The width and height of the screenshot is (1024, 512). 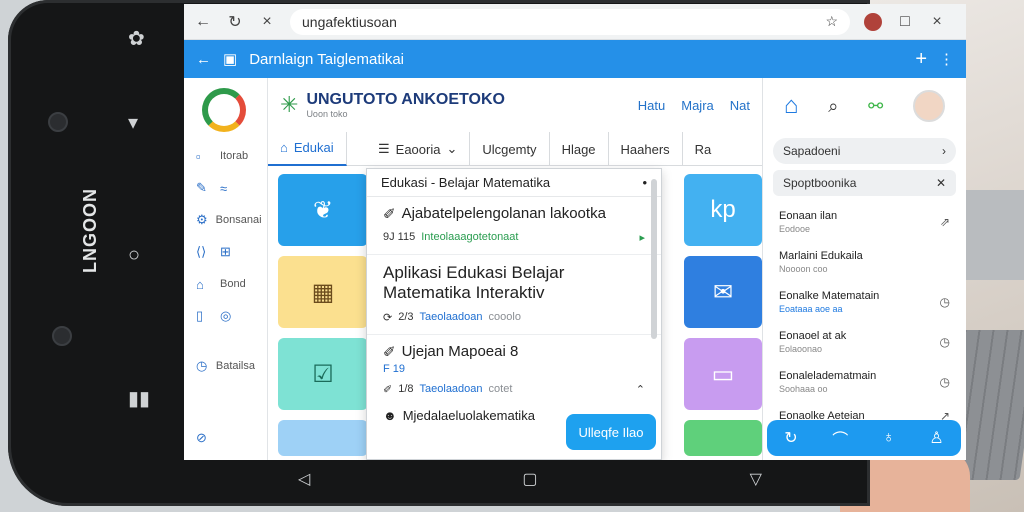 What do you see at coordinates (921, 59) in the screenshot?
I see `add-icon: +` at bounding box center [921, 59].